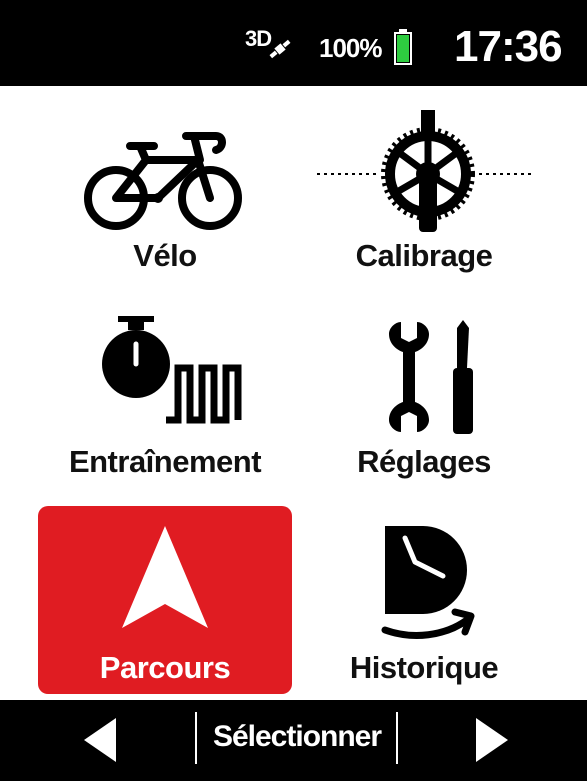  Describe the element at coordinates (350, 48) in the screenshot. I see `battery-percent: 100%` at that location.